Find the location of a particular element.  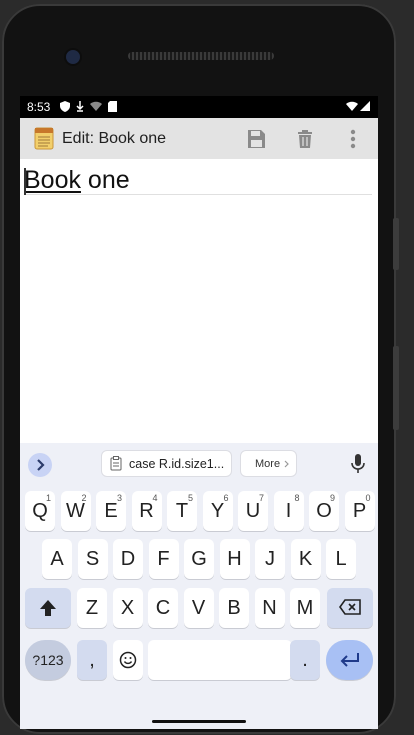

shield-icon is located at coordinates (65, 106).